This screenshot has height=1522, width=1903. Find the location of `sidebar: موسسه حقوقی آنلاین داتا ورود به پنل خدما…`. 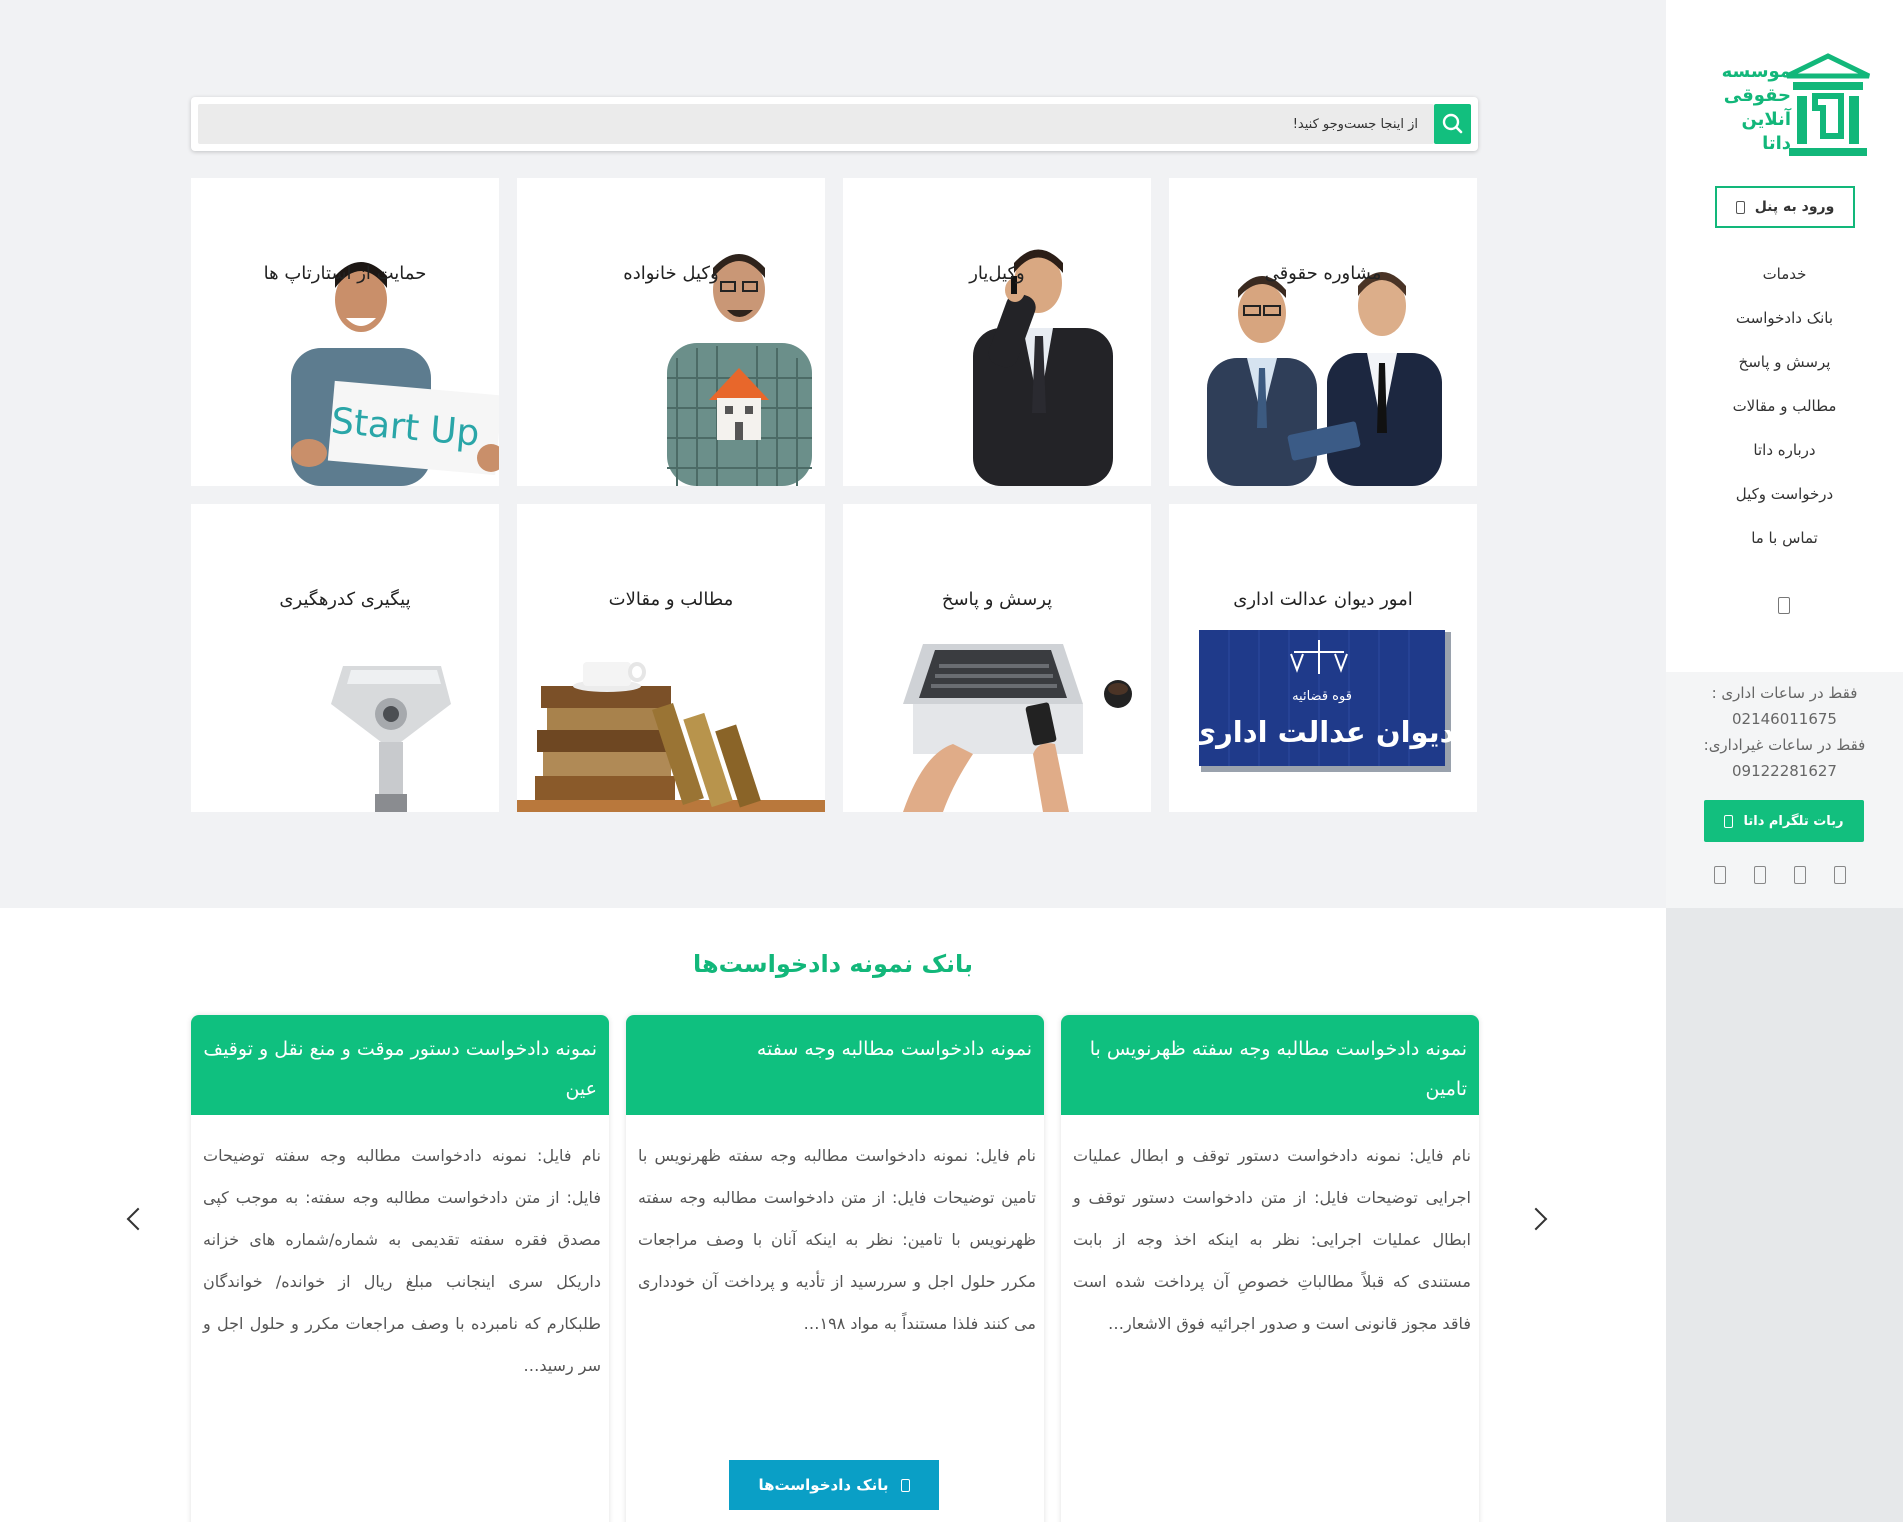

sidebar: موسسه حقوقی آنلاین داتا ورود به پنل خدما… is located at coordinates (1784, 761).